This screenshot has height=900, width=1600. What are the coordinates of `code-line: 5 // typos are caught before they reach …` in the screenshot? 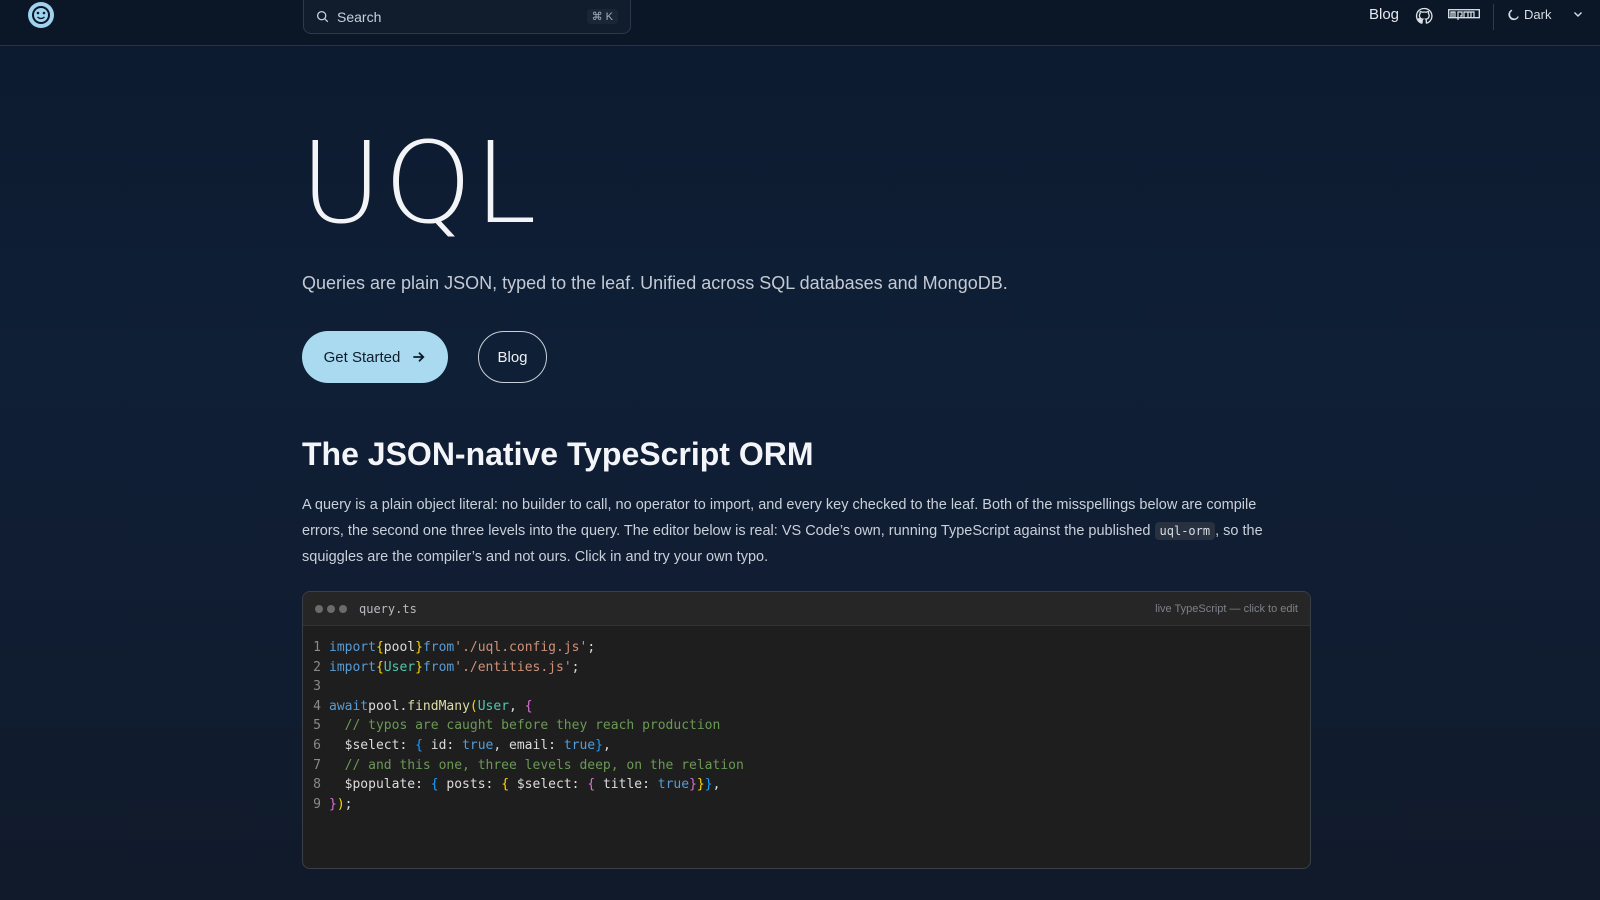 It's located at (806, 726).